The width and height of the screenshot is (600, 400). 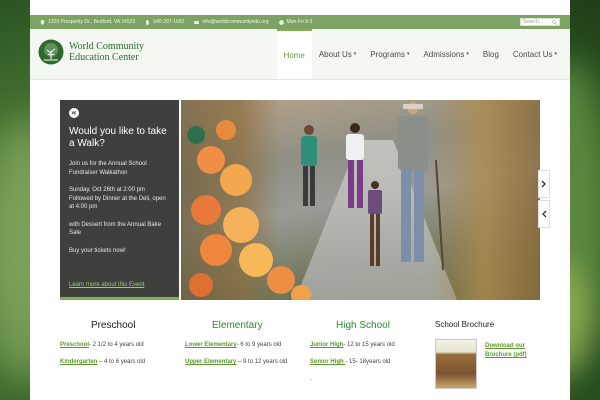 I want to click on tree-logo-icon, so click(x=51, y=52).